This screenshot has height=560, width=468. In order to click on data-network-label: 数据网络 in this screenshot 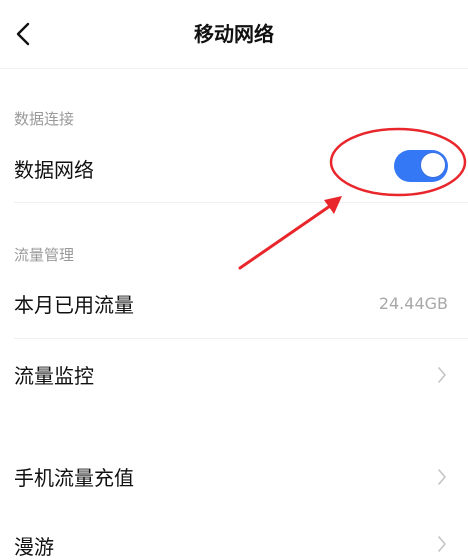, I will do `click(54, 170)`.